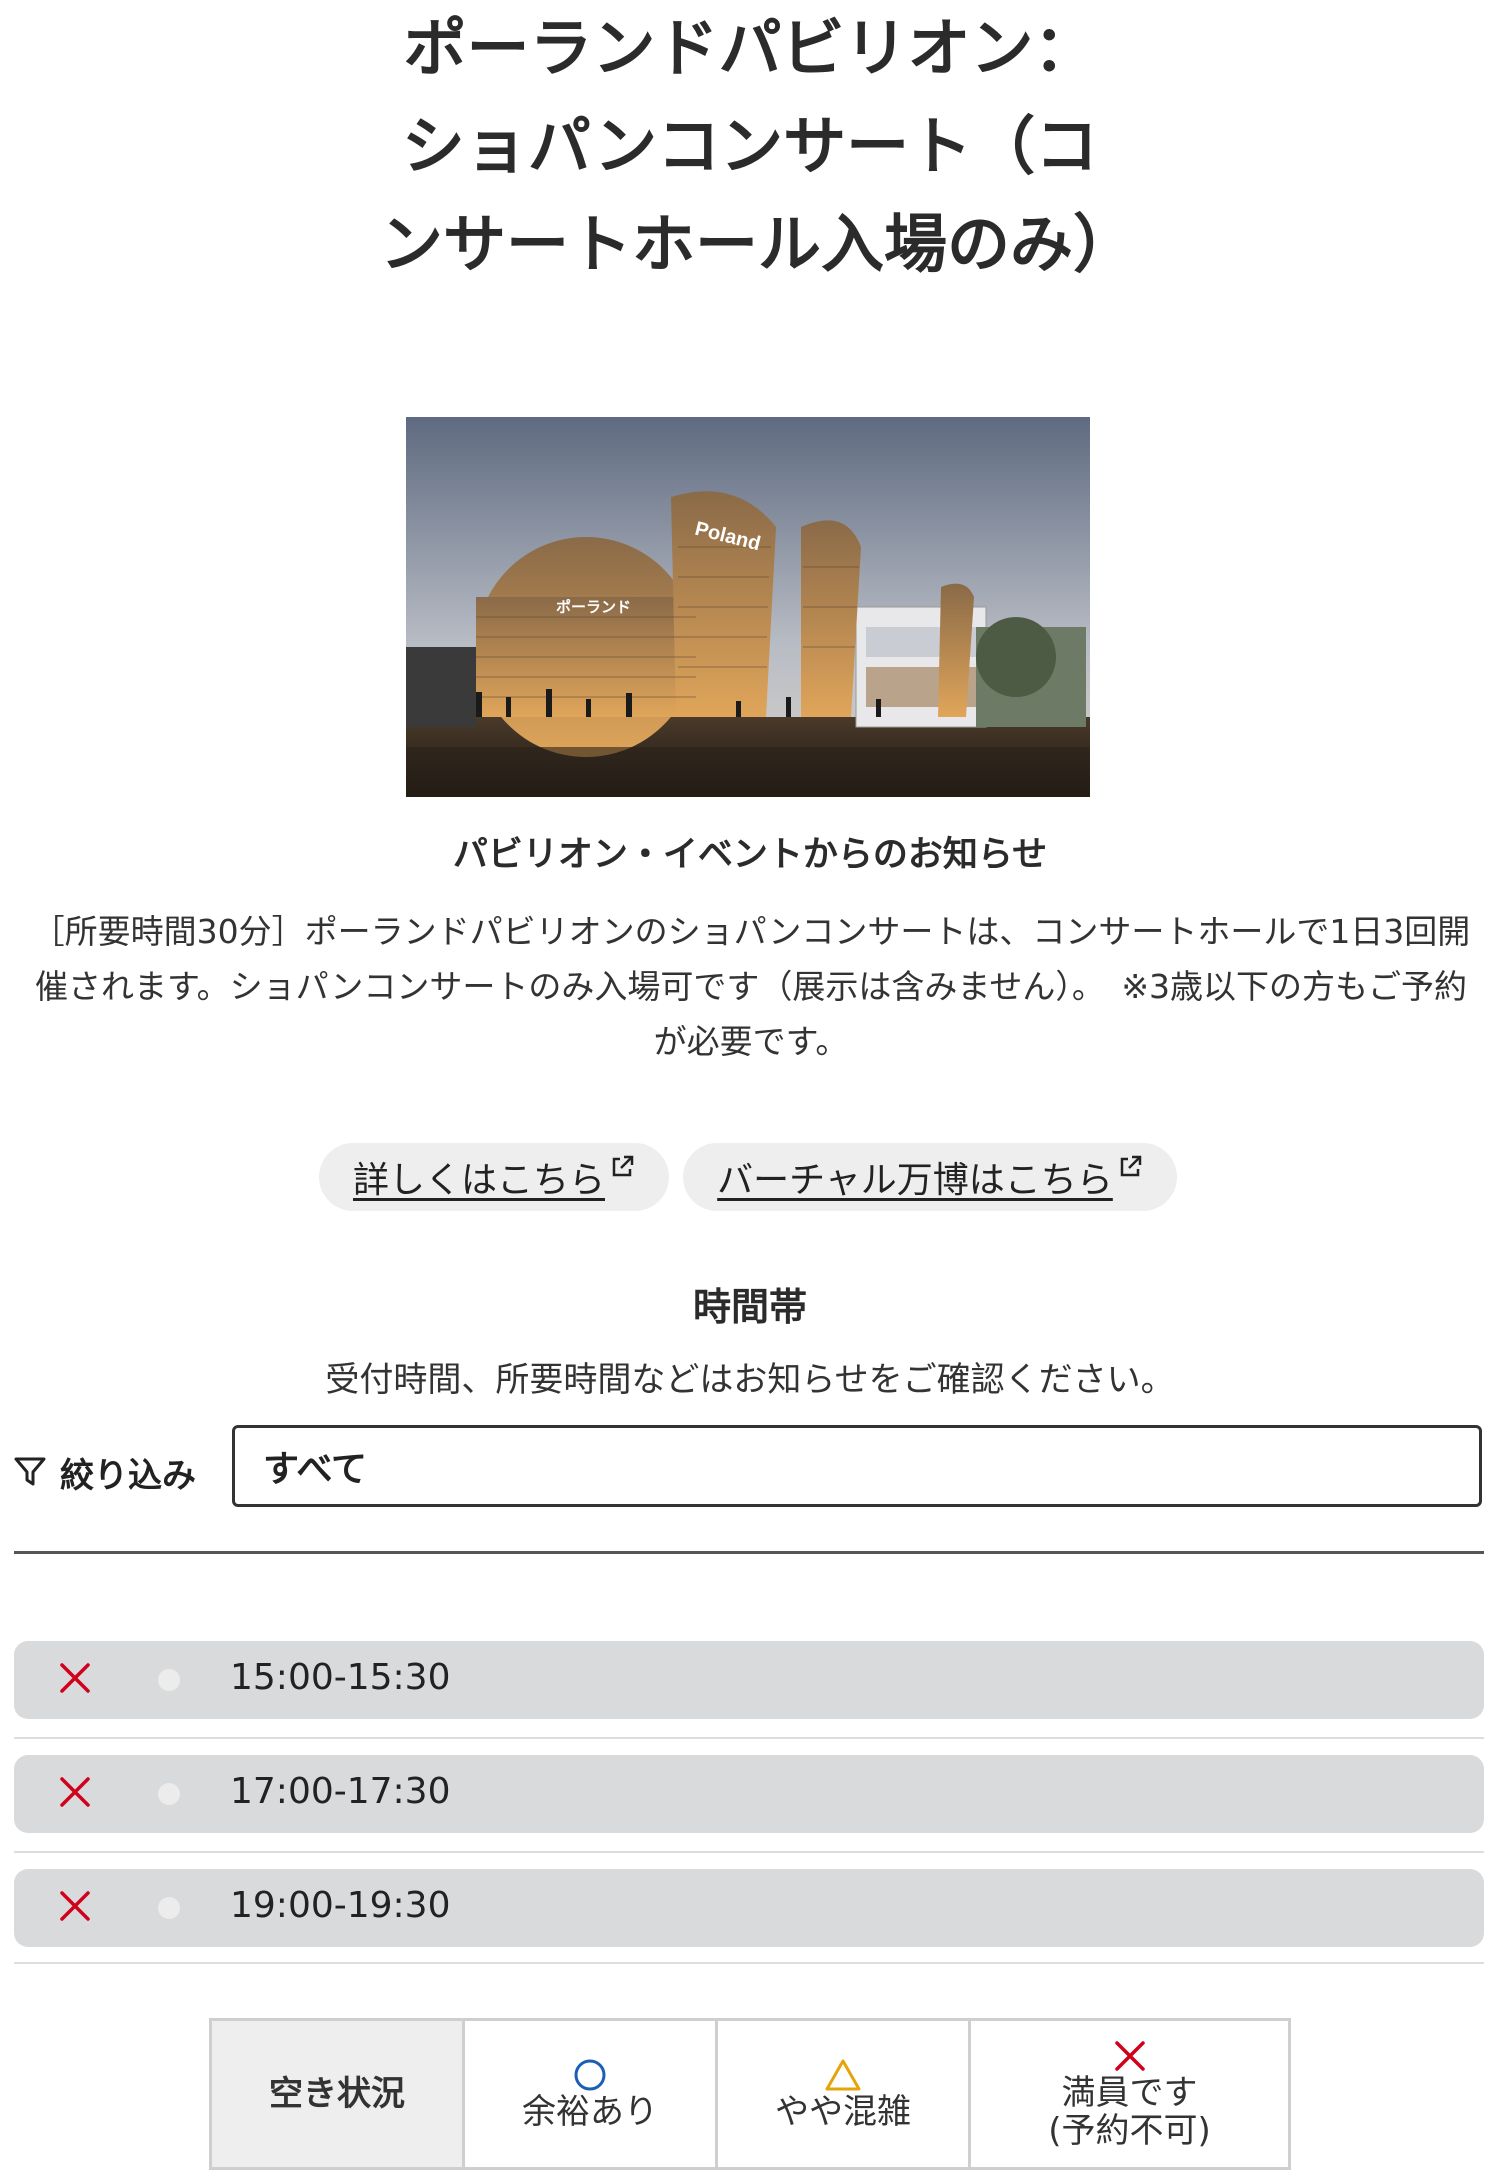 The width and height of the screenshot is (1500, 2180). What do you see at coordinates (749, 1794) in the screenshot?
I see `timeslot-row: 17:00-17:30` at bounding box center [749, 1794].